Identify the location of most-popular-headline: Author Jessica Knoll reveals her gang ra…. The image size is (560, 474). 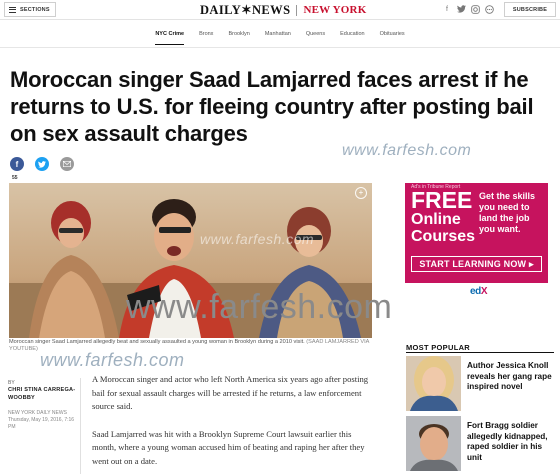
(510, 377).